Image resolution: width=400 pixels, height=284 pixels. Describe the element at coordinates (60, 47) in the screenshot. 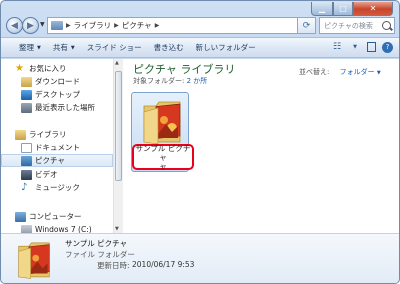

I see `share-label: 共有` at that location.